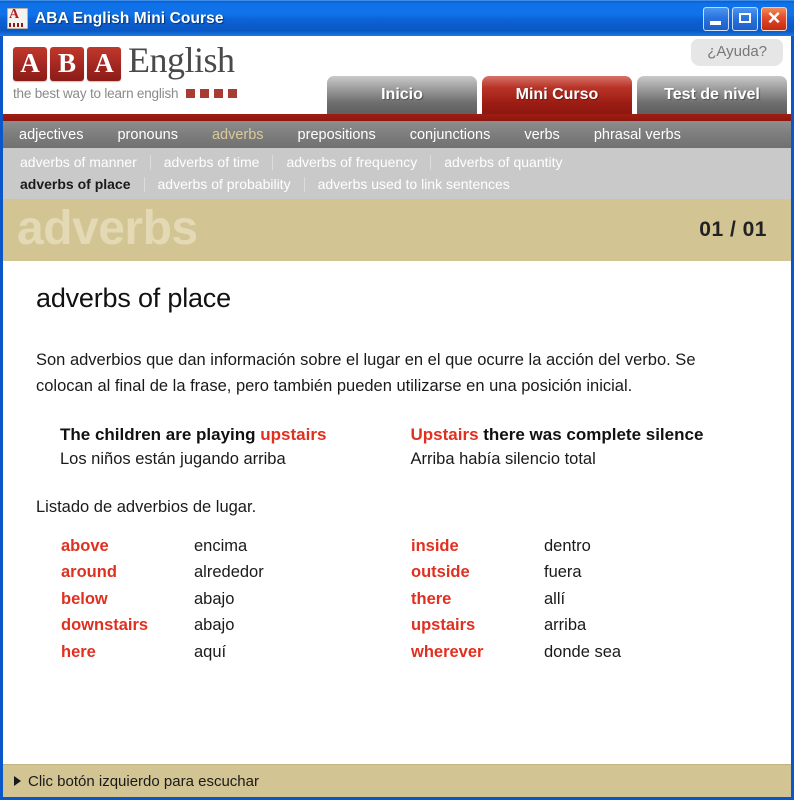 This screenshot has width=794, height=800. Describe the element at coordinates (127, 599) in the screenshot. I see `word-english: below` at that location.